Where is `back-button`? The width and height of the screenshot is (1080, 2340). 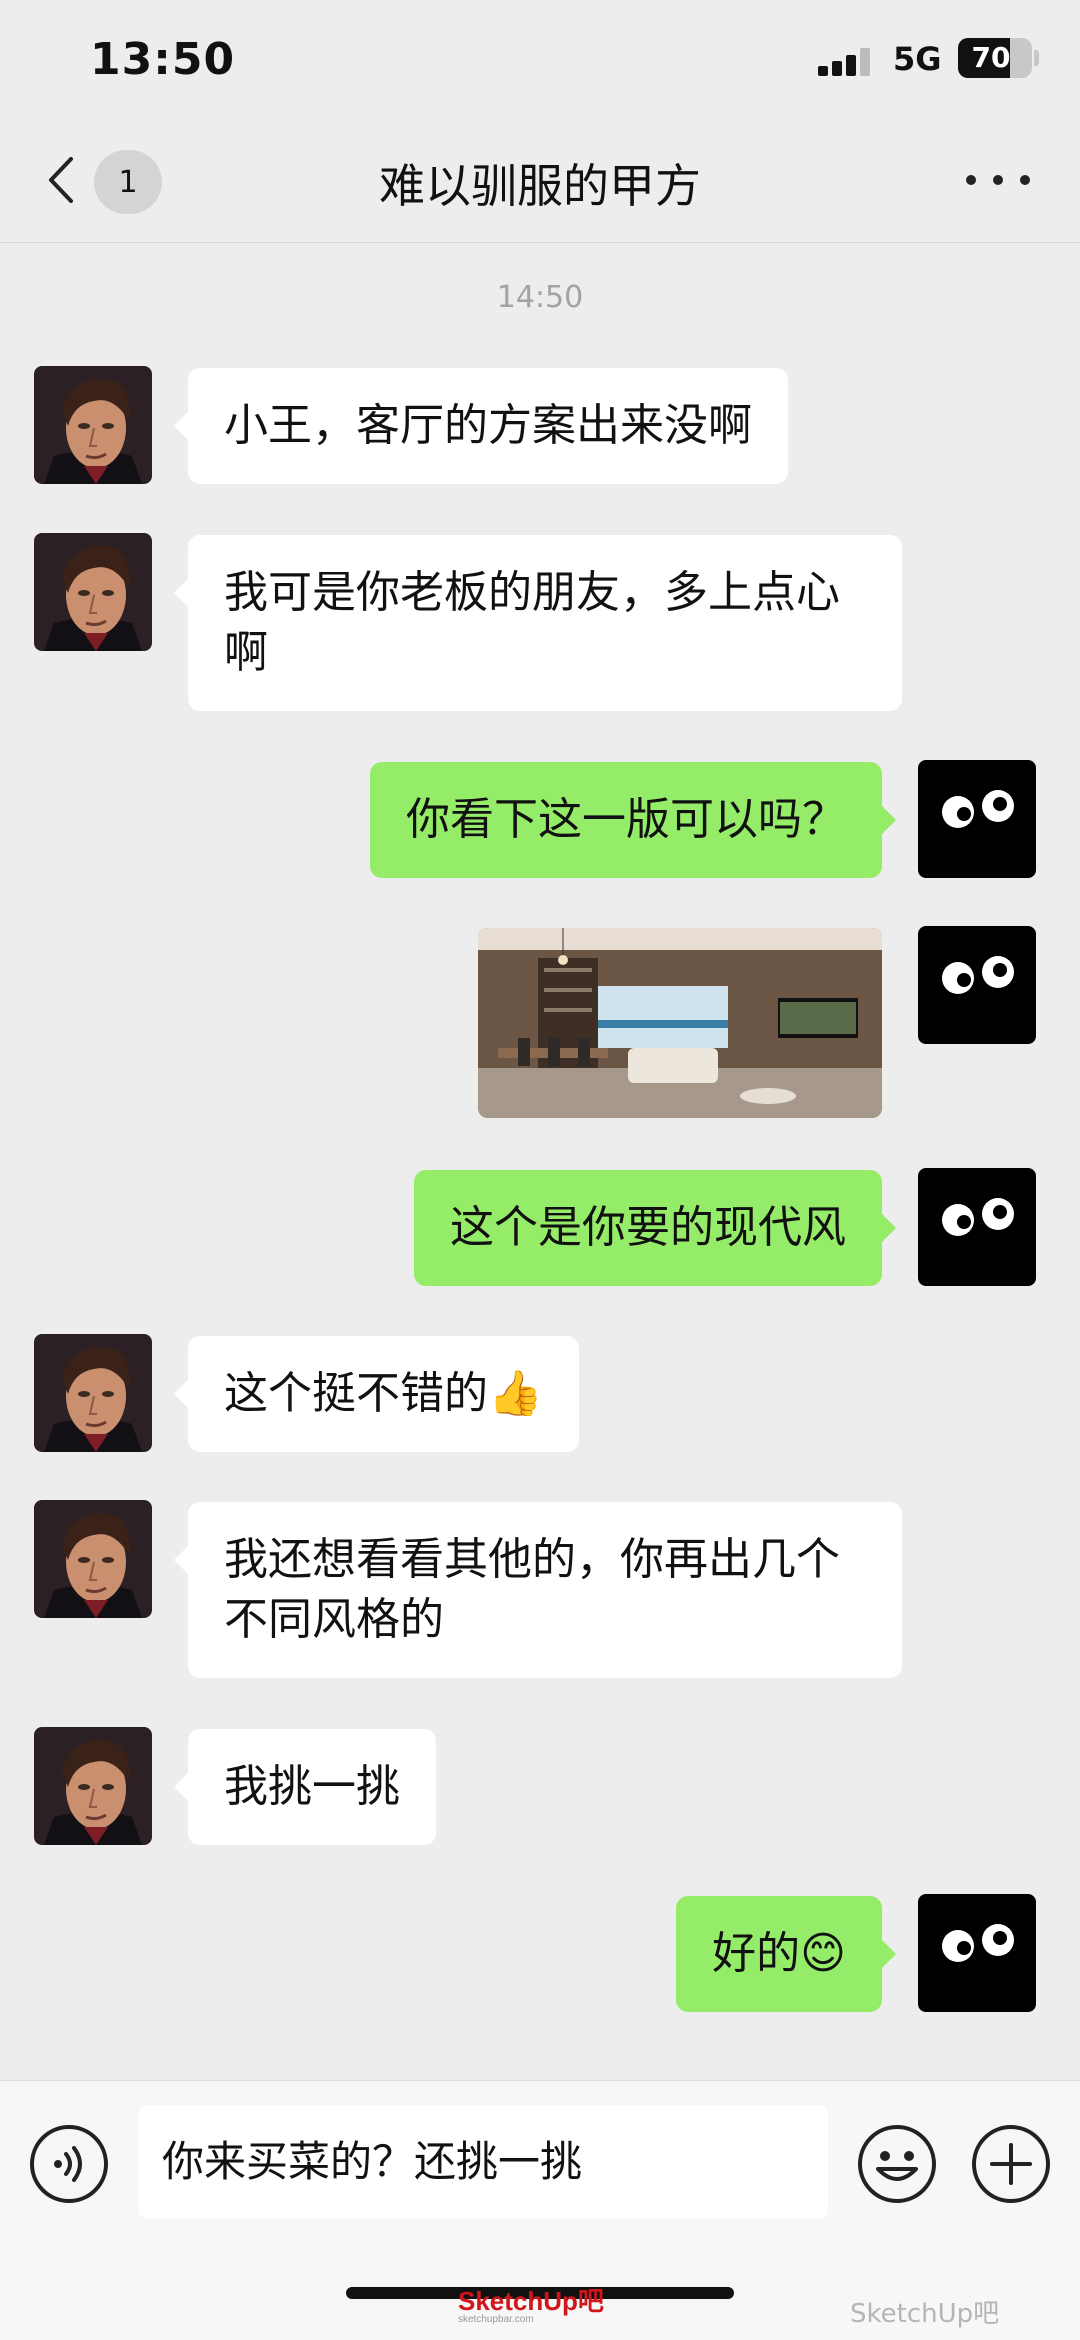
back-button is located at coordinates (60, 180).